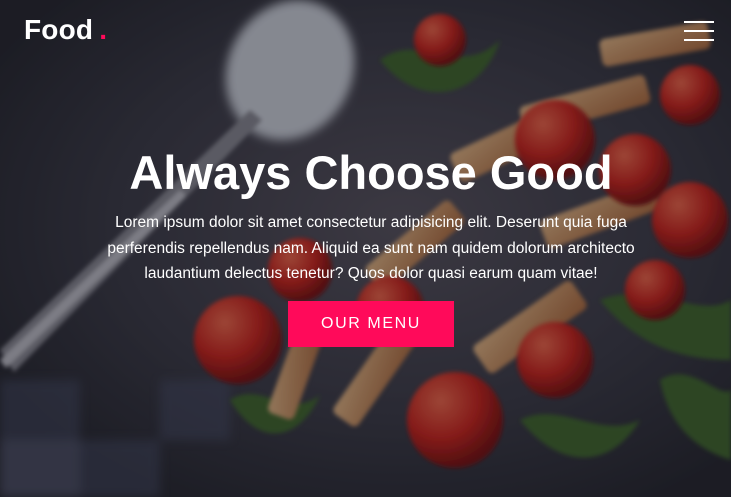 This screenshot has width=731, height=497. Describe the element at coordinates (371, 323) in the screenshot. I see `our-menu-button: OUR MENU` at that location.